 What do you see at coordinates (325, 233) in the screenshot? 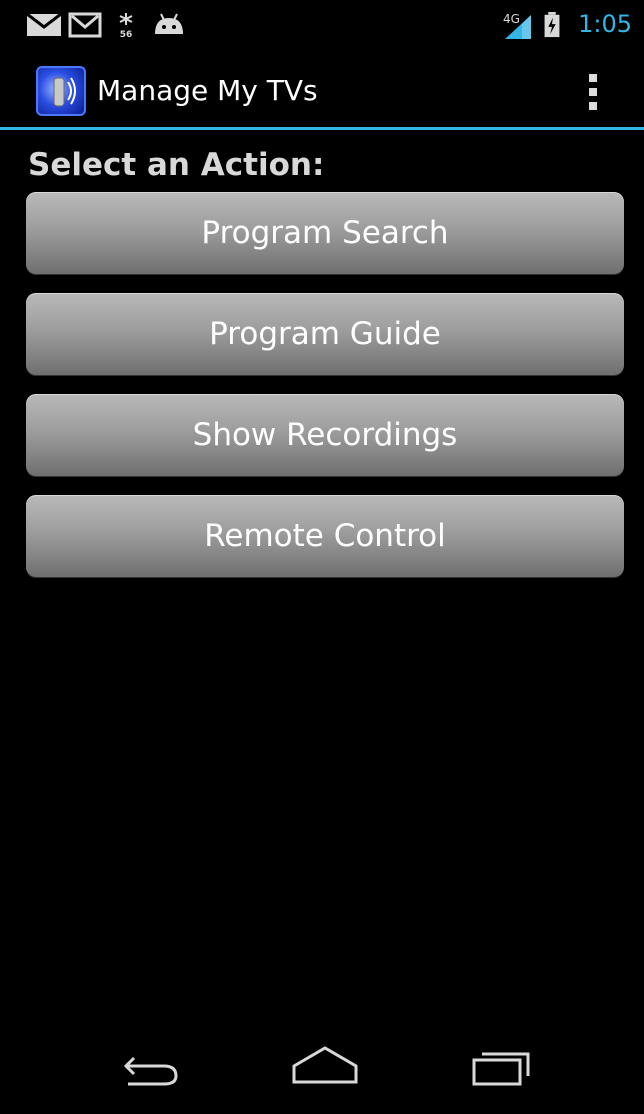
I see `program-search-button: Program Search` at bounding box center [325, 233].